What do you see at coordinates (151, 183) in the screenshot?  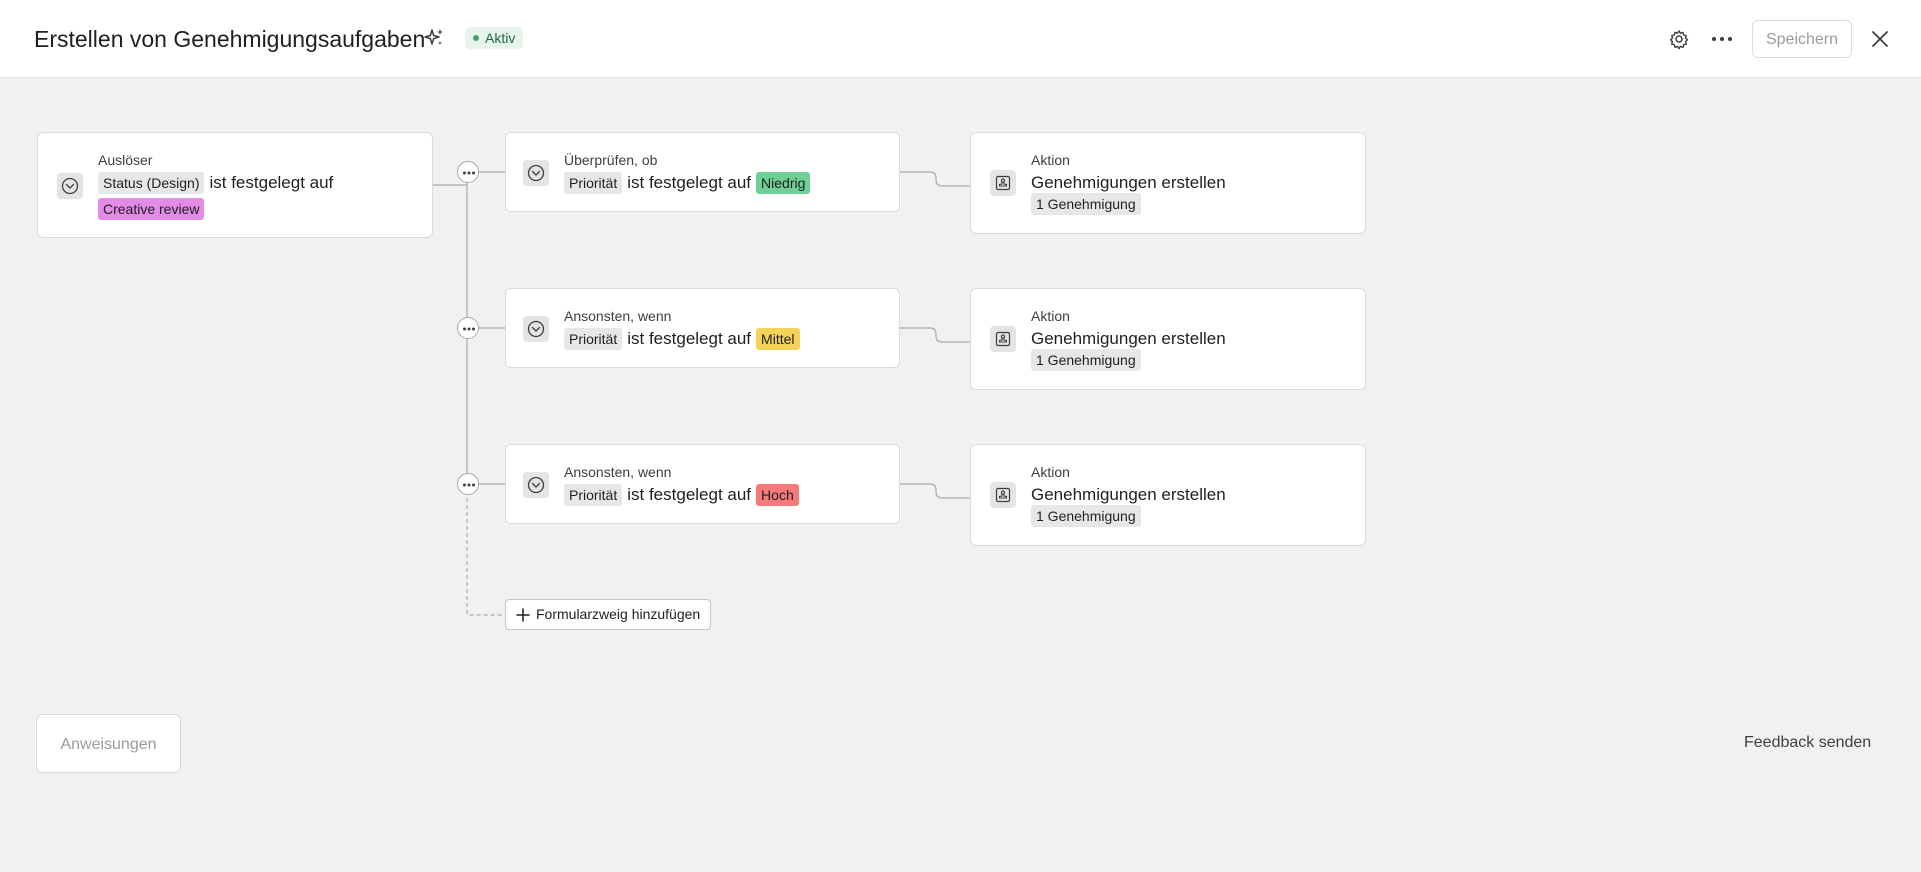 I see `field-chip: Status (Design)` at bounding box center [151, 183].